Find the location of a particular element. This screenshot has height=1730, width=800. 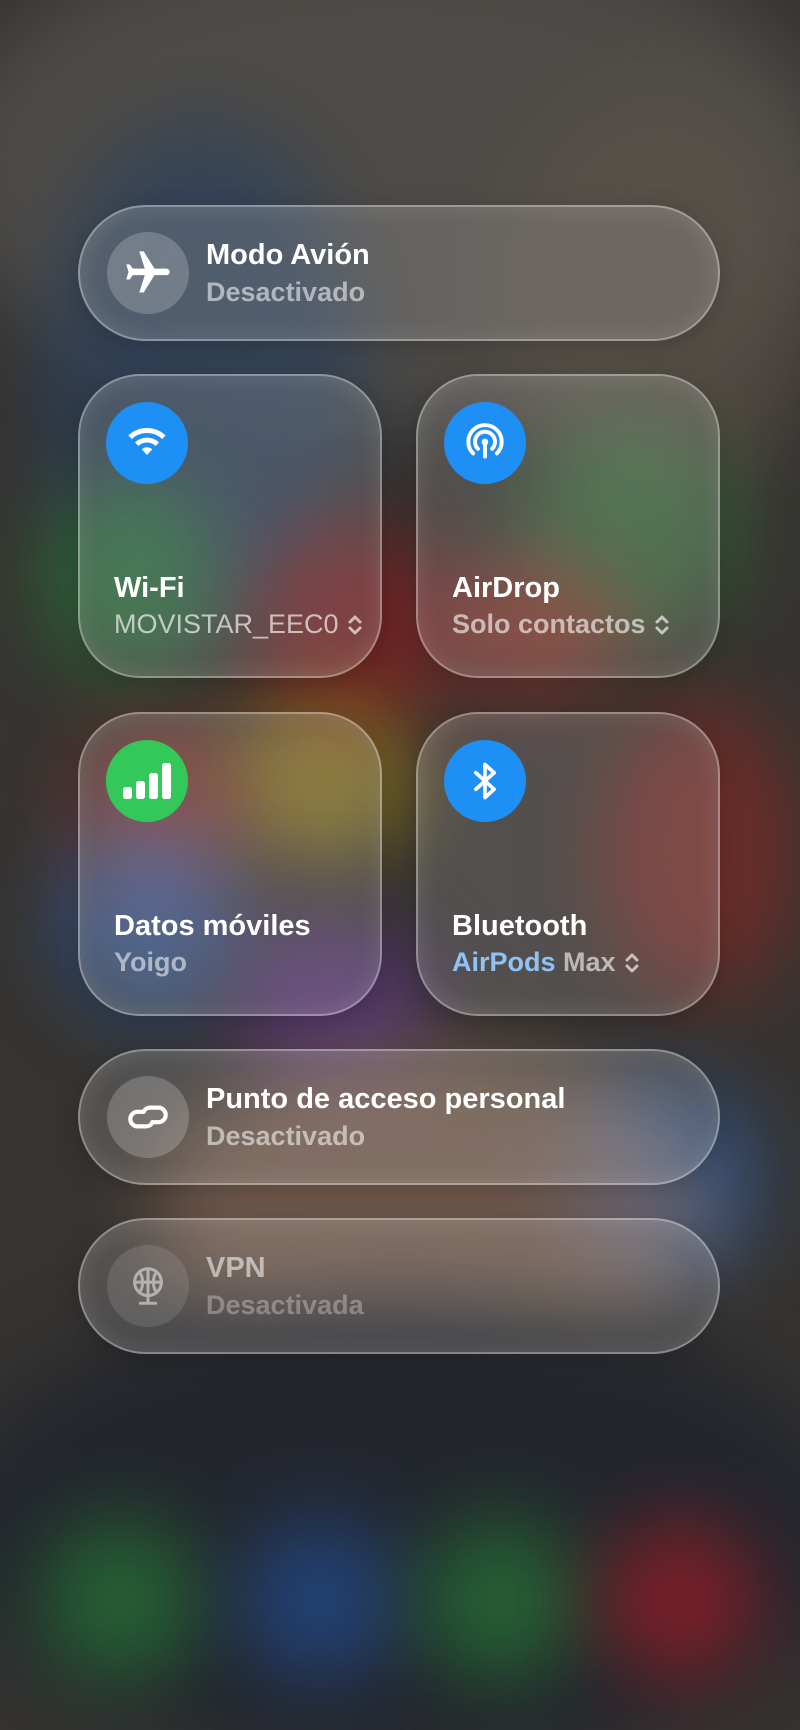

wifi-network: MOVISTAR_EEC0 is located at coordinates (238, 624).